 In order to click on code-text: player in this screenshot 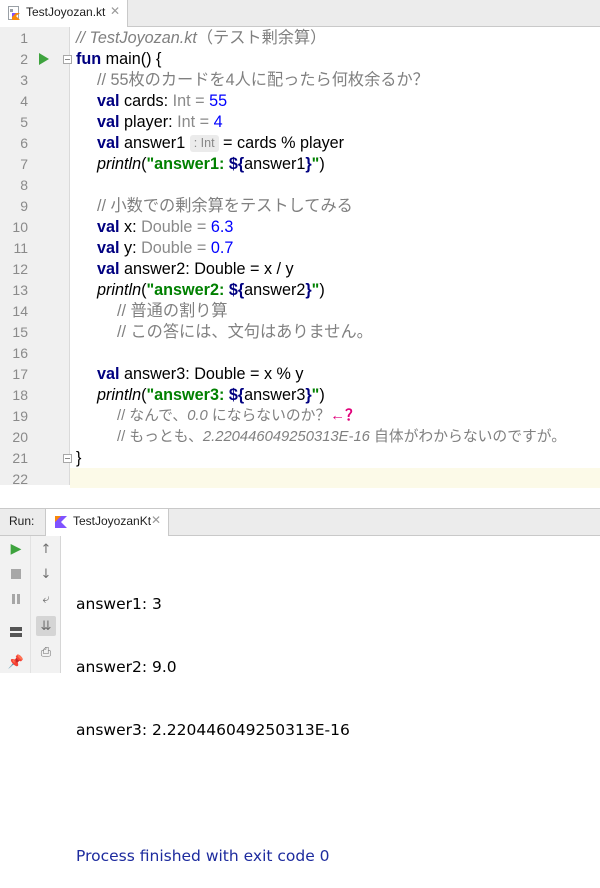, I will do `click(144, 122)`.